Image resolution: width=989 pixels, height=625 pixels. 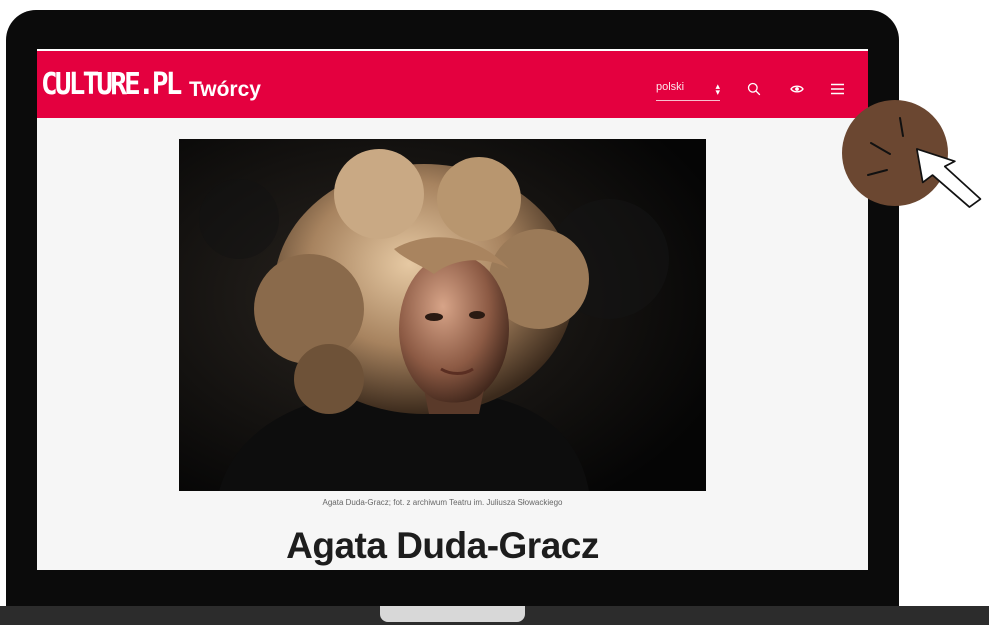 I want to click on page-title: Agata Duda-Gracz, so click(x=442, y=545).